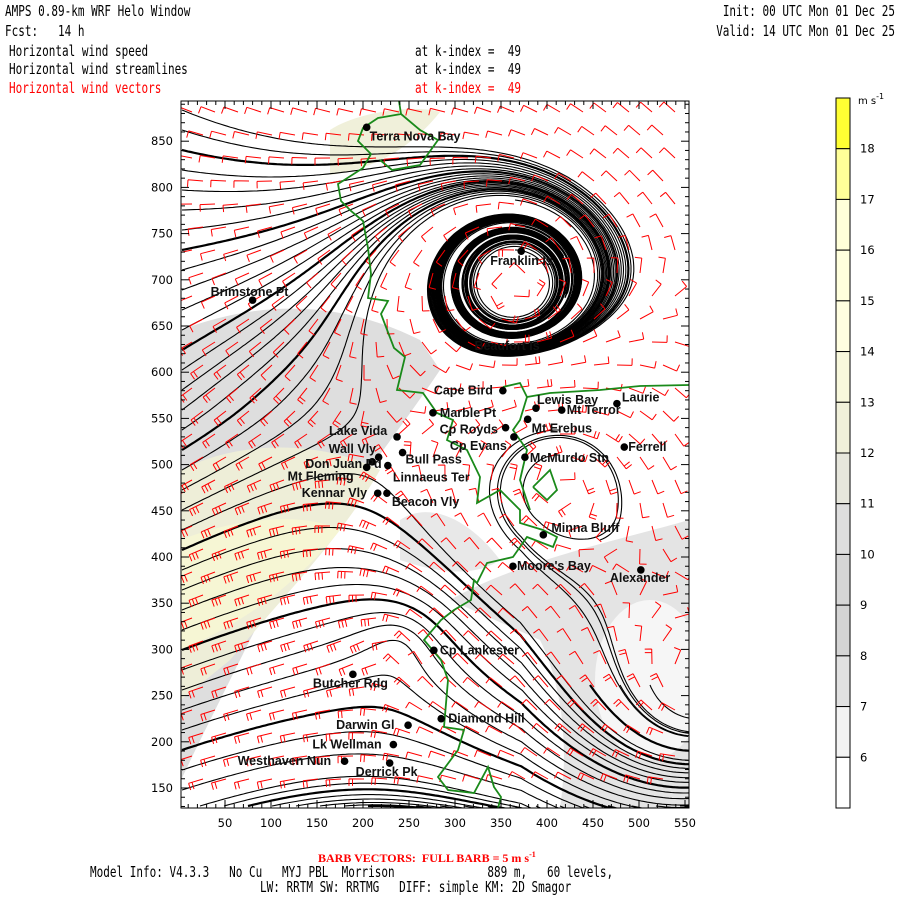 The image size is (900, 900). I want to click on station-label: Mt Terror, so click(594, 410).